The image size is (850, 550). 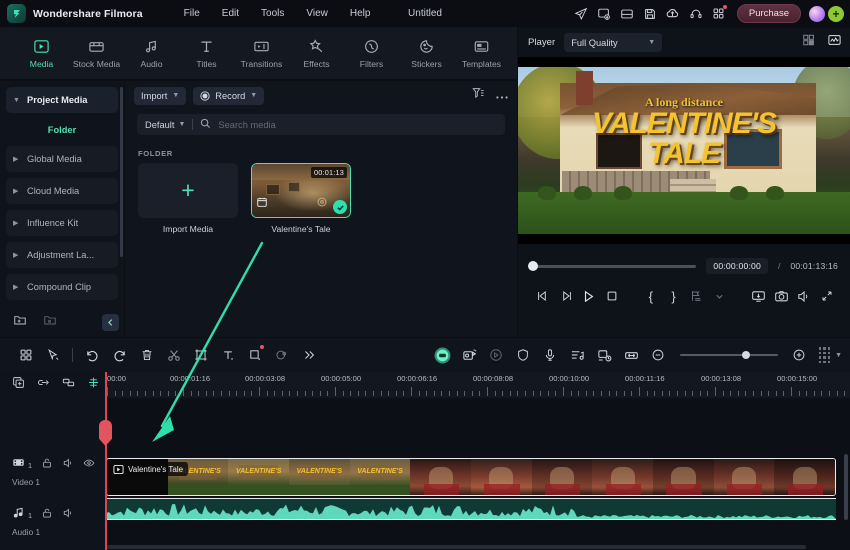 What do you see at coordinates (261, 53) in the screenshot?
I see `tab-transitions: Transitions` at bounding box center [261, 53].